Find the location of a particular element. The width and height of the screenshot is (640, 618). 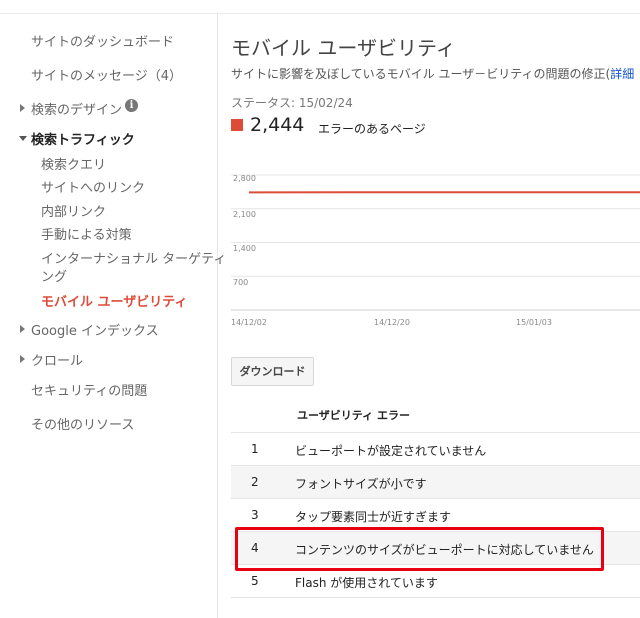

table-row: 2 フォントサイズが小です is located at coordinates (435, 482).